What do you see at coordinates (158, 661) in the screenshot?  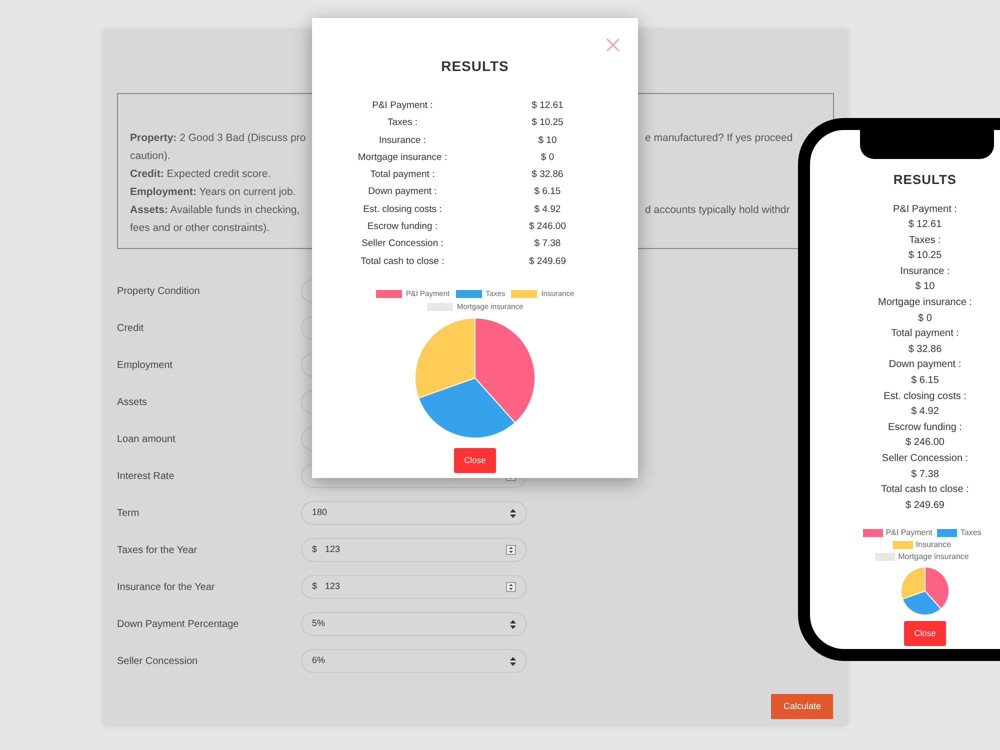 I see `field-label: Seller Concession` at bounding box center [158, 661].